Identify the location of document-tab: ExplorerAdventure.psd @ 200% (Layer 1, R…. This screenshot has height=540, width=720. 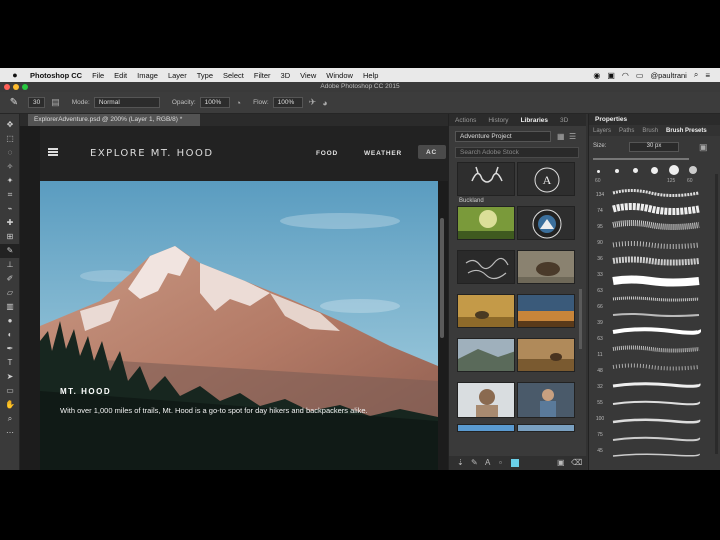
(114, 120).